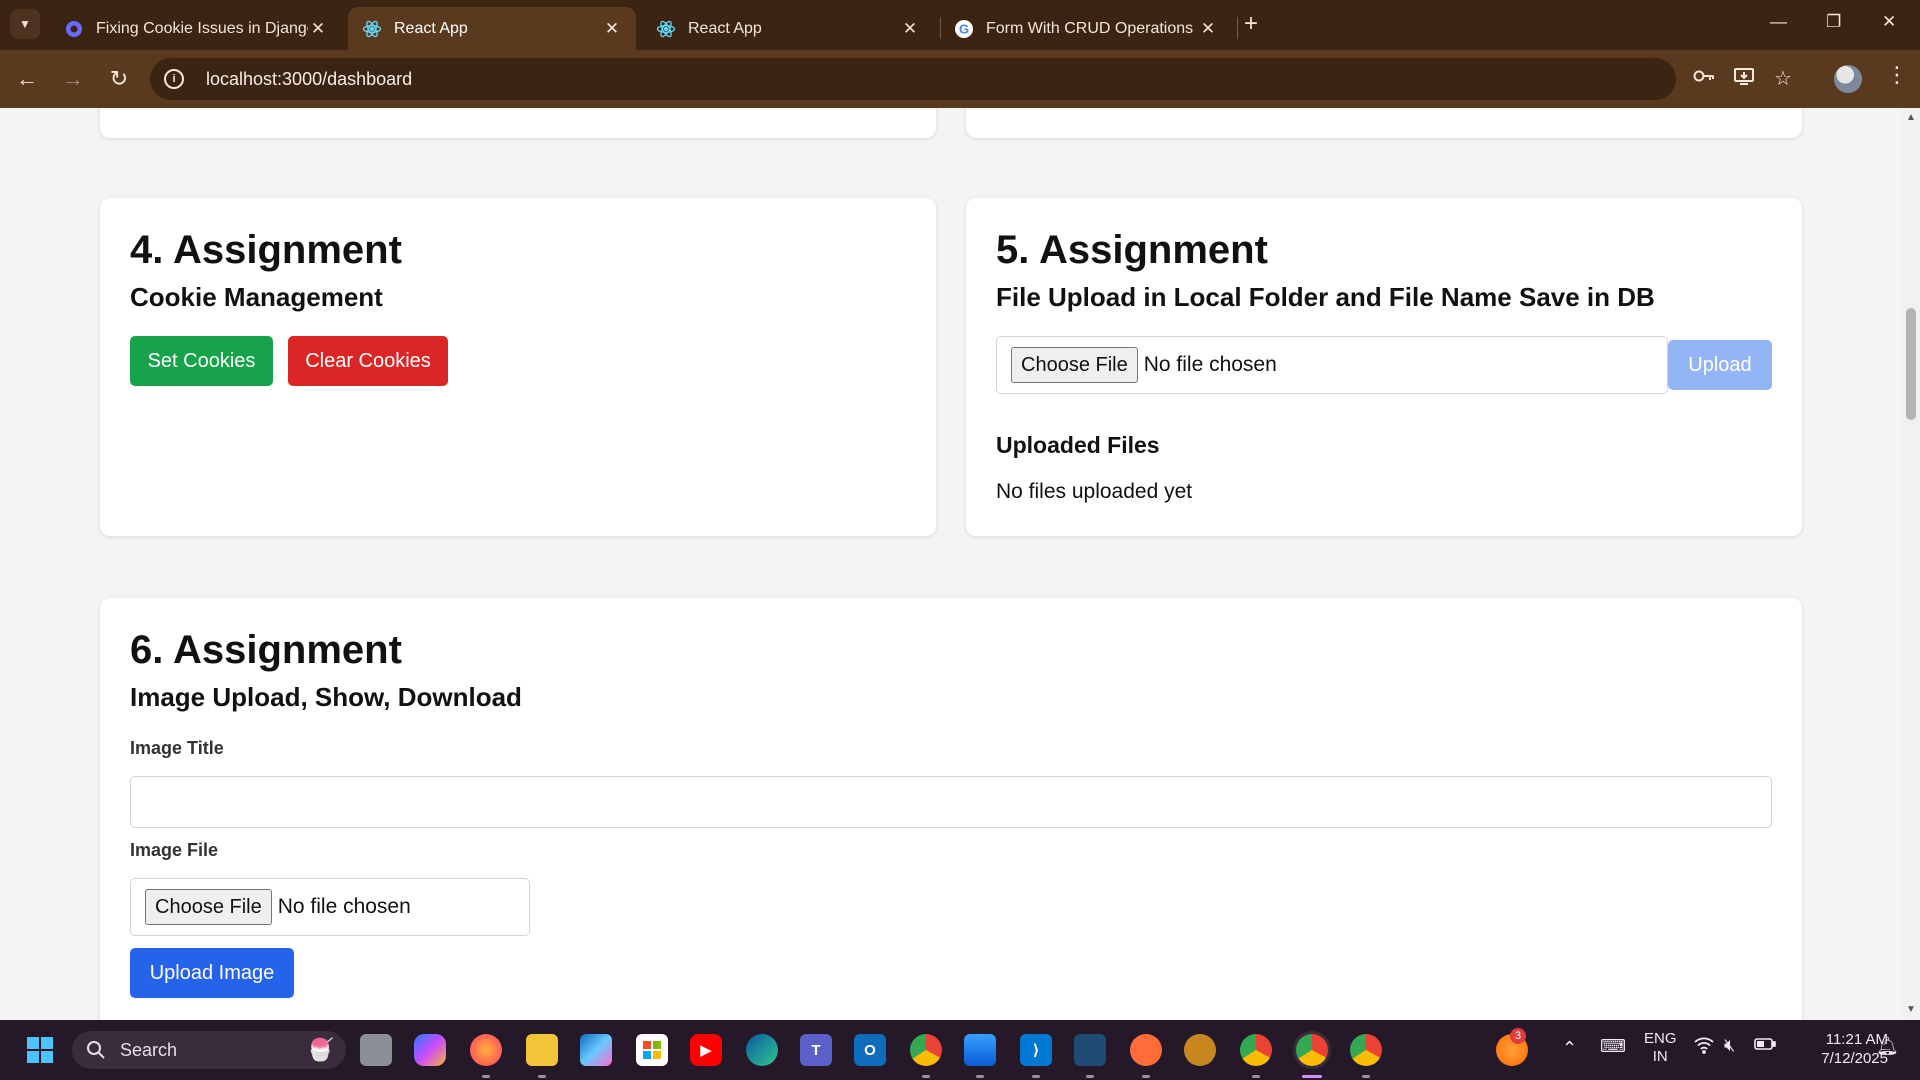 The width and height of the screenshot is (1920, 1080). Describe the element at coordinates (1778, 22) in the screenshot. I see `minimize-icon: —` at that location.